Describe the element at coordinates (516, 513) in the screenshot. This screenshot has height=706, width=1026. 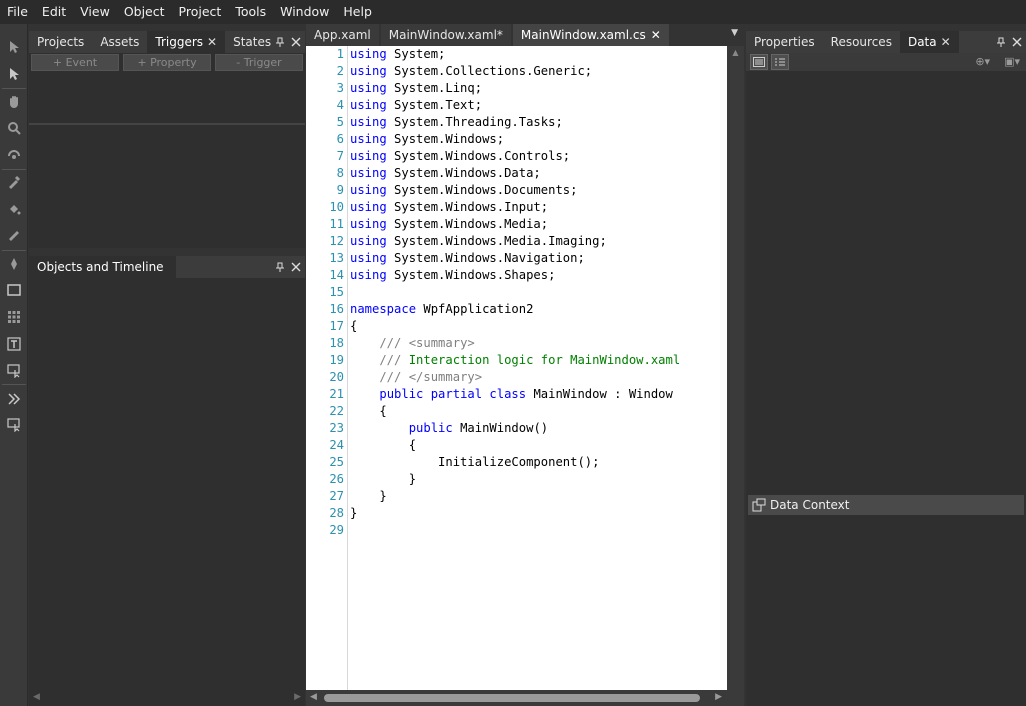
I see `code-line: 28}` at that location.